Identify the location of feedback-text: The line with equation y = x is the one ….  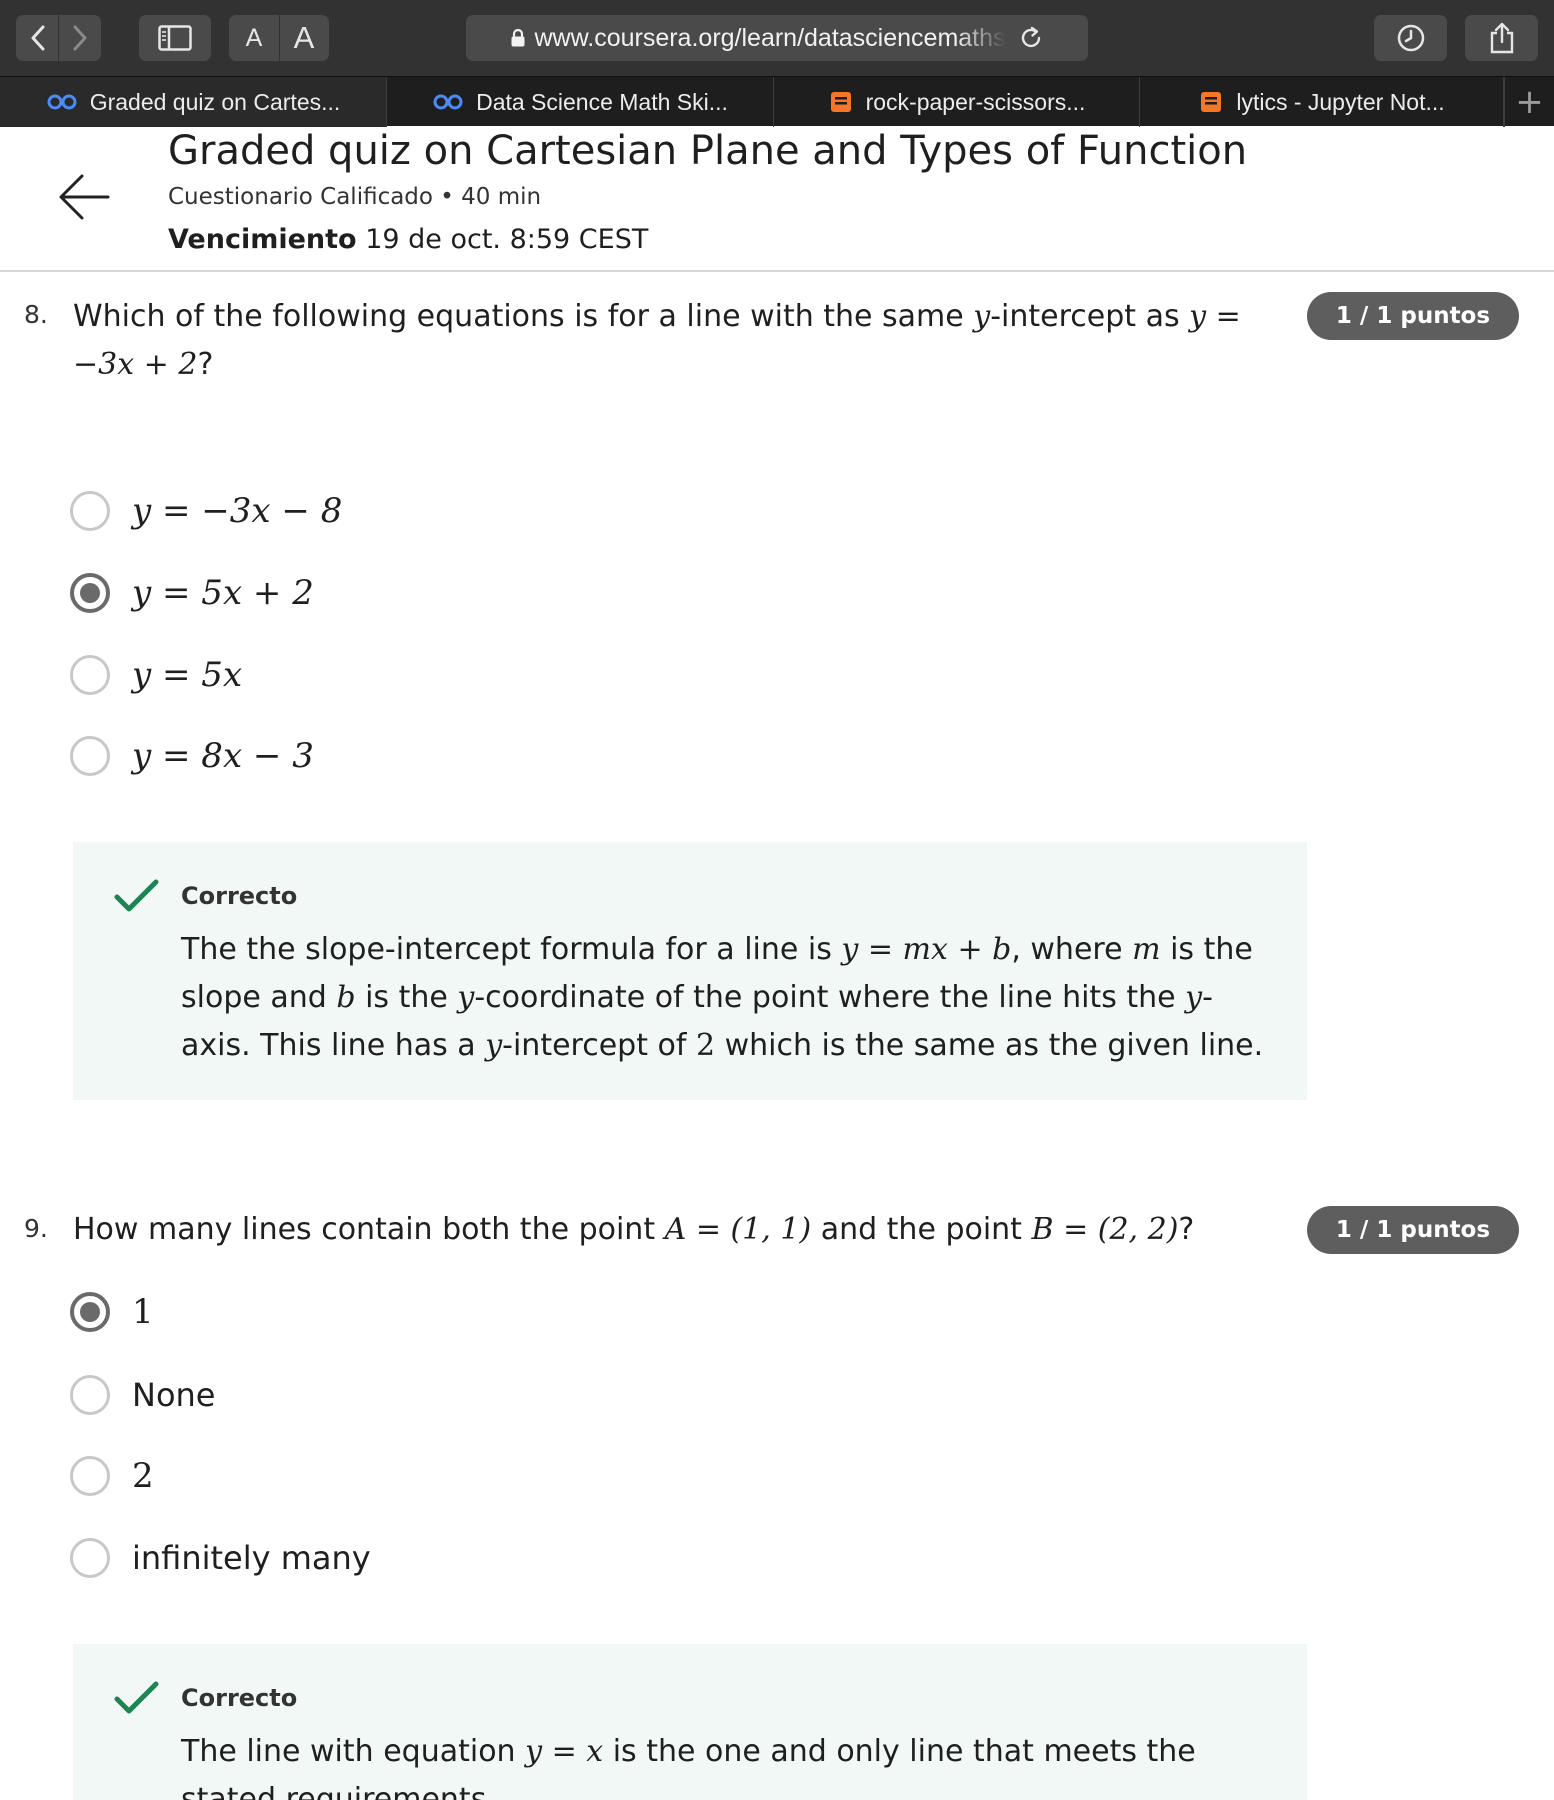
(688, 1767).